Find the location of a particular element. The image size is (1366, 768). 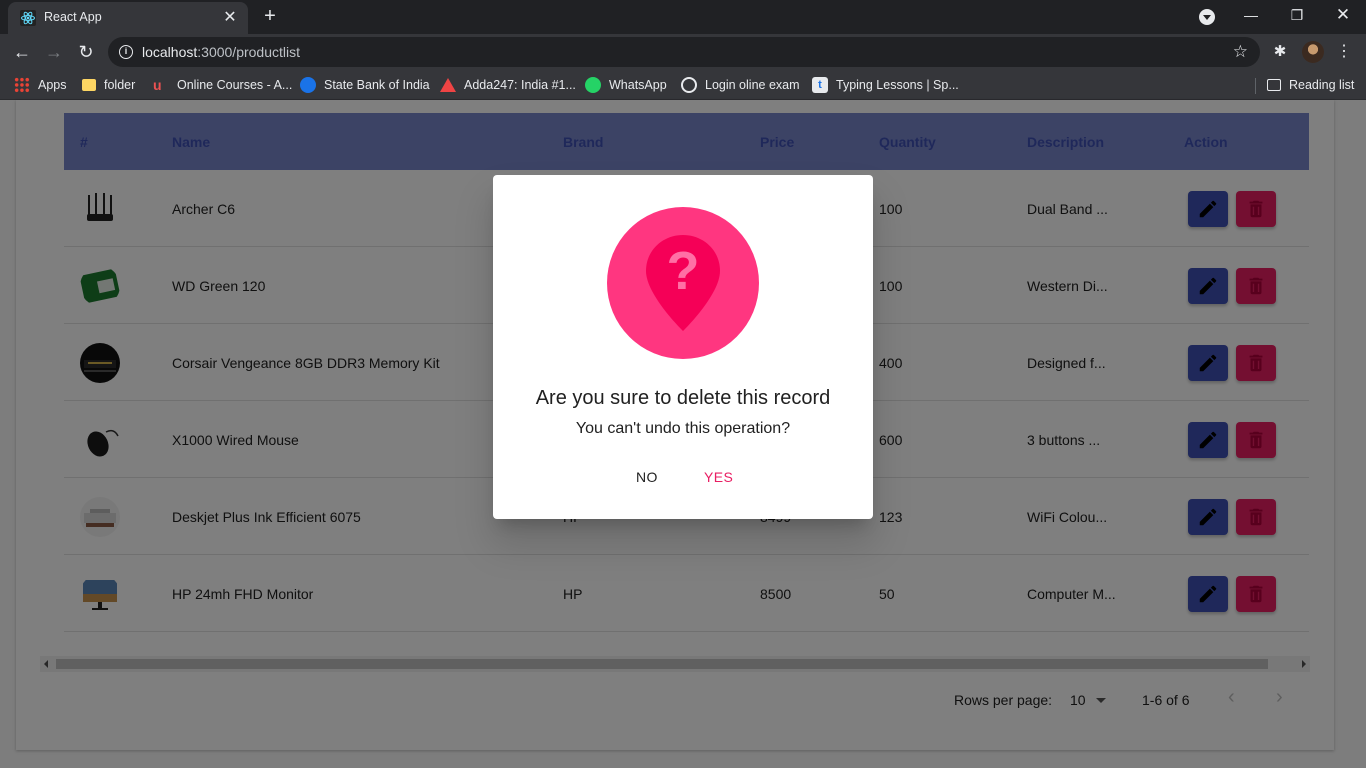

site-info-icon: i is located at coordinates (126, 52).